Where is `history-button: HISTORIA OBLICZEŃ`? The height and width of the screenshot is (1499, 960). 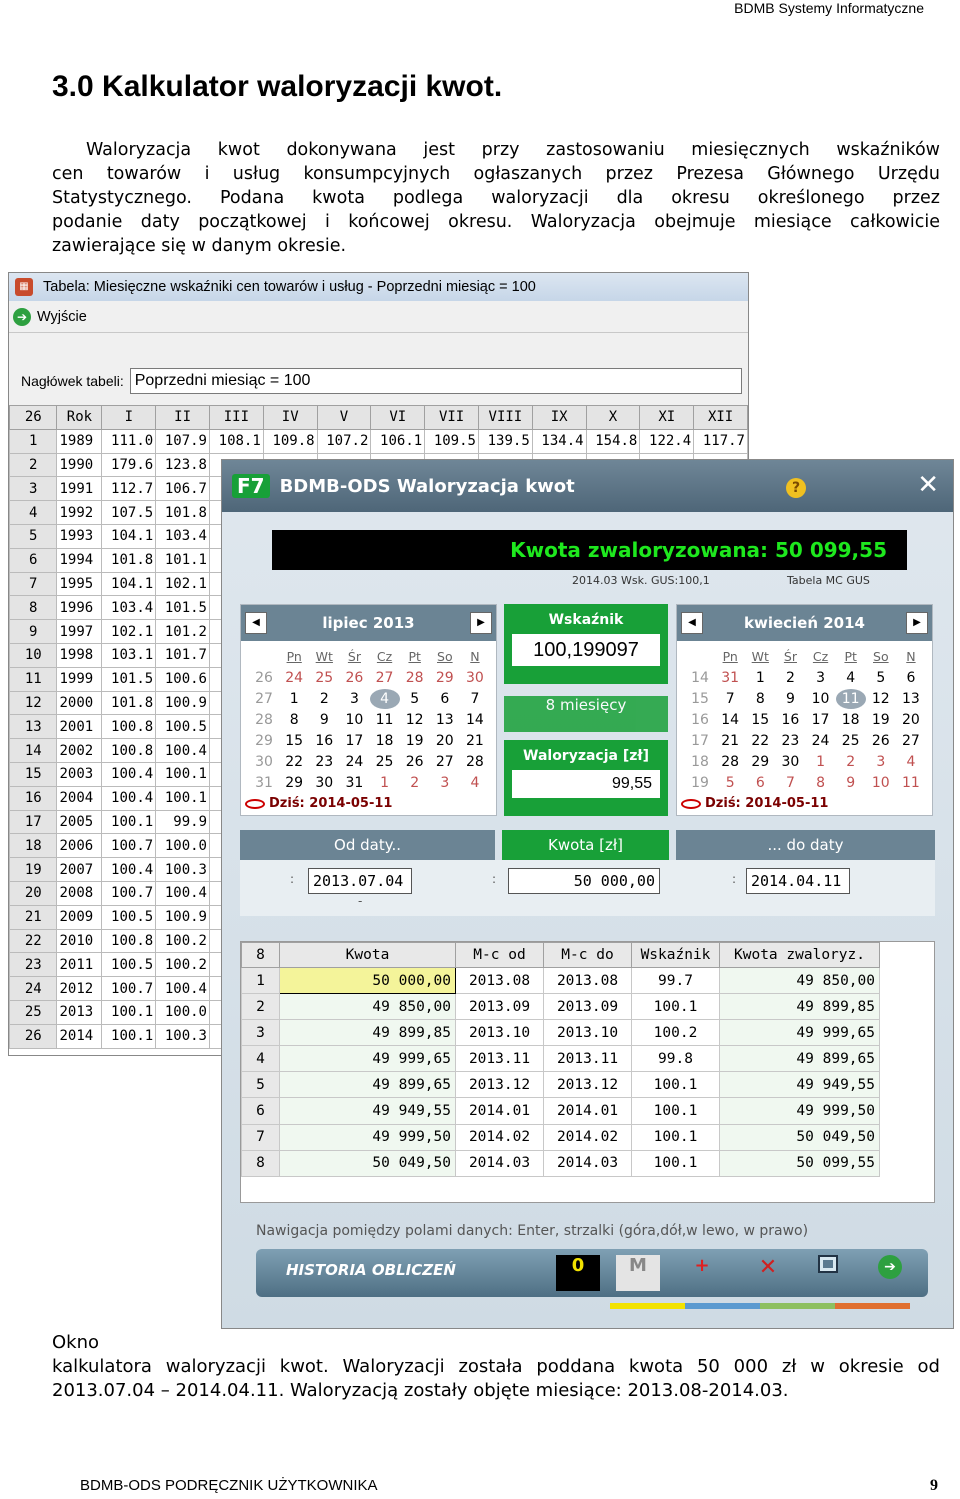
history-button: HISTORIA OBLICZEŃ is located at coordinates (371, 1270).